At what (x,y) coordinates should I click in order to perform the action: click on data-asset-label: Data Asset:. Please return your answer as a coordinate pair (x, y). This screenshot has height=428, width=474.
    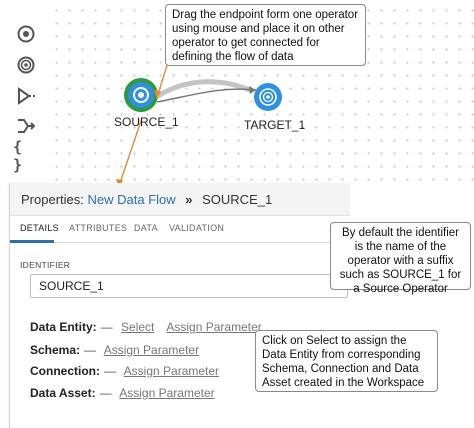
    Looking at the image, I should click on (63, 393).